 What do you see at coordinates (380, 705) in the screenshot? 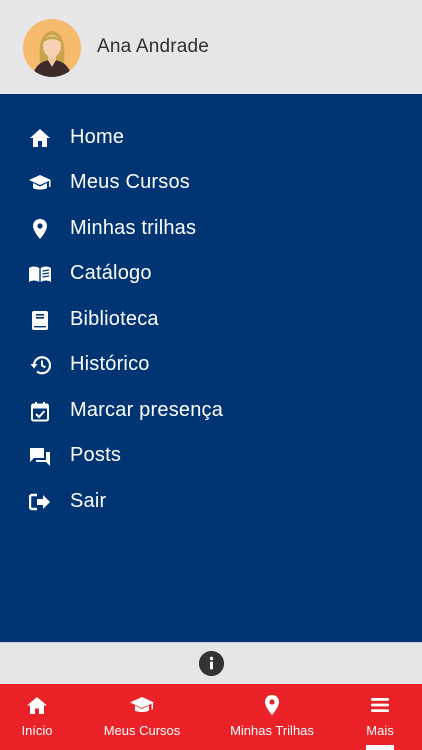
I see `menu-icon` at bounding box center [380, 705].